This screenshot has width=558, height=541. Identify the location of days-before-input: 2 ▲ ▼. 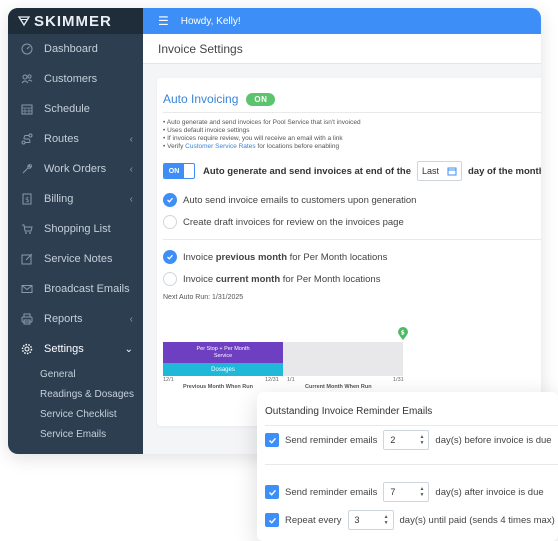
(406, 440).